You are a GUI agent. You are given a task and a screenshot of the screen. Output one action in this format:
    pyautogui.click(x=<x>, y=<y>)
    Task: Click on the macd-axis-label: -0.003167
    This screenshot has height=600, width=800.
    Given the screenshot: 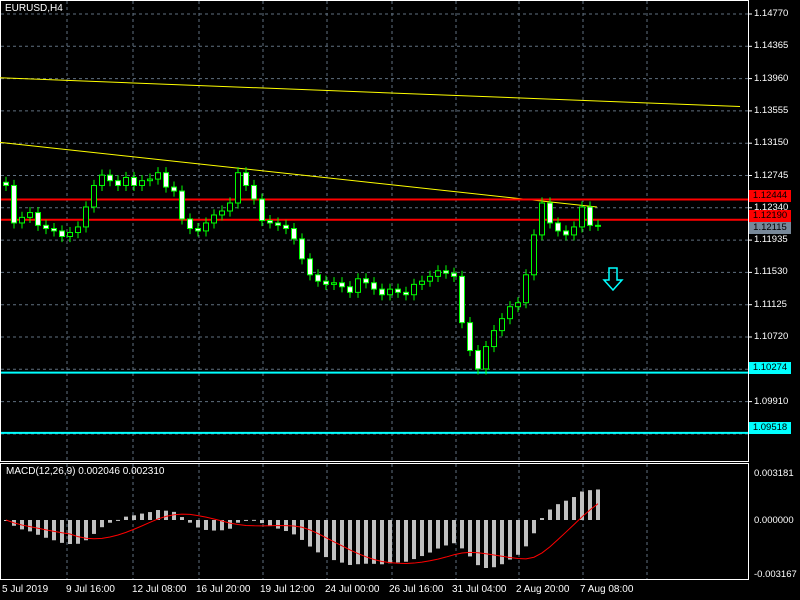 What is the action you would take?
    pyautogui.click(x=775, y=574)
    